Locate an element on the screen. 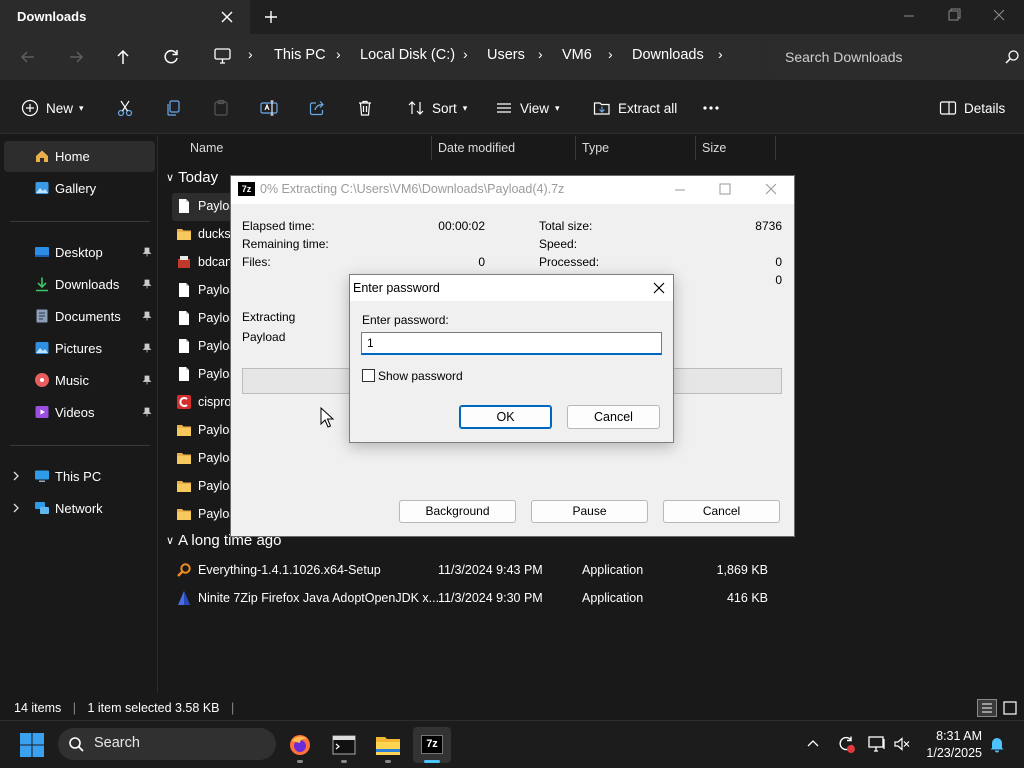 The height and width of the screenshot is (768, 1024). sync-alert-icon is located at coordinates (846, 744).